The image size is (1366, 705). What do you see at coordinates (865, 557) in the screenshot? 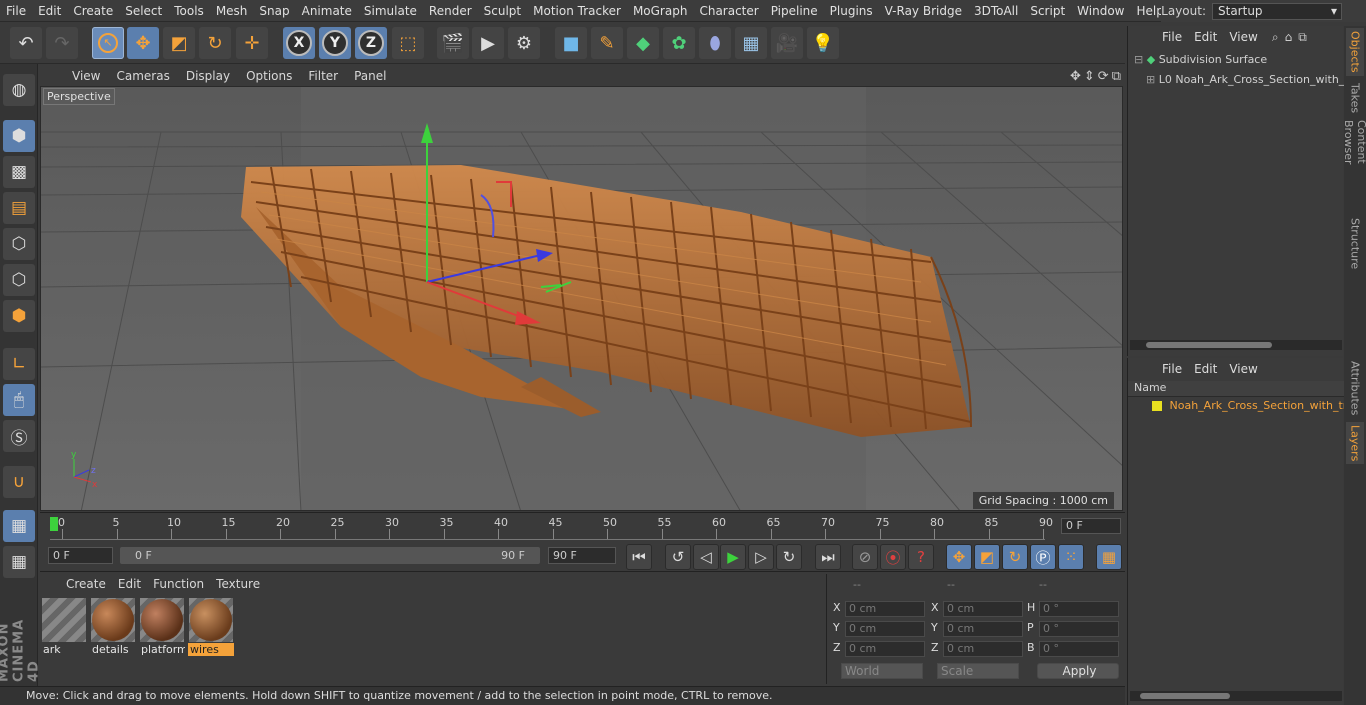
I see `record-keys-icon: ⊘` at bounding box center [865, 557].